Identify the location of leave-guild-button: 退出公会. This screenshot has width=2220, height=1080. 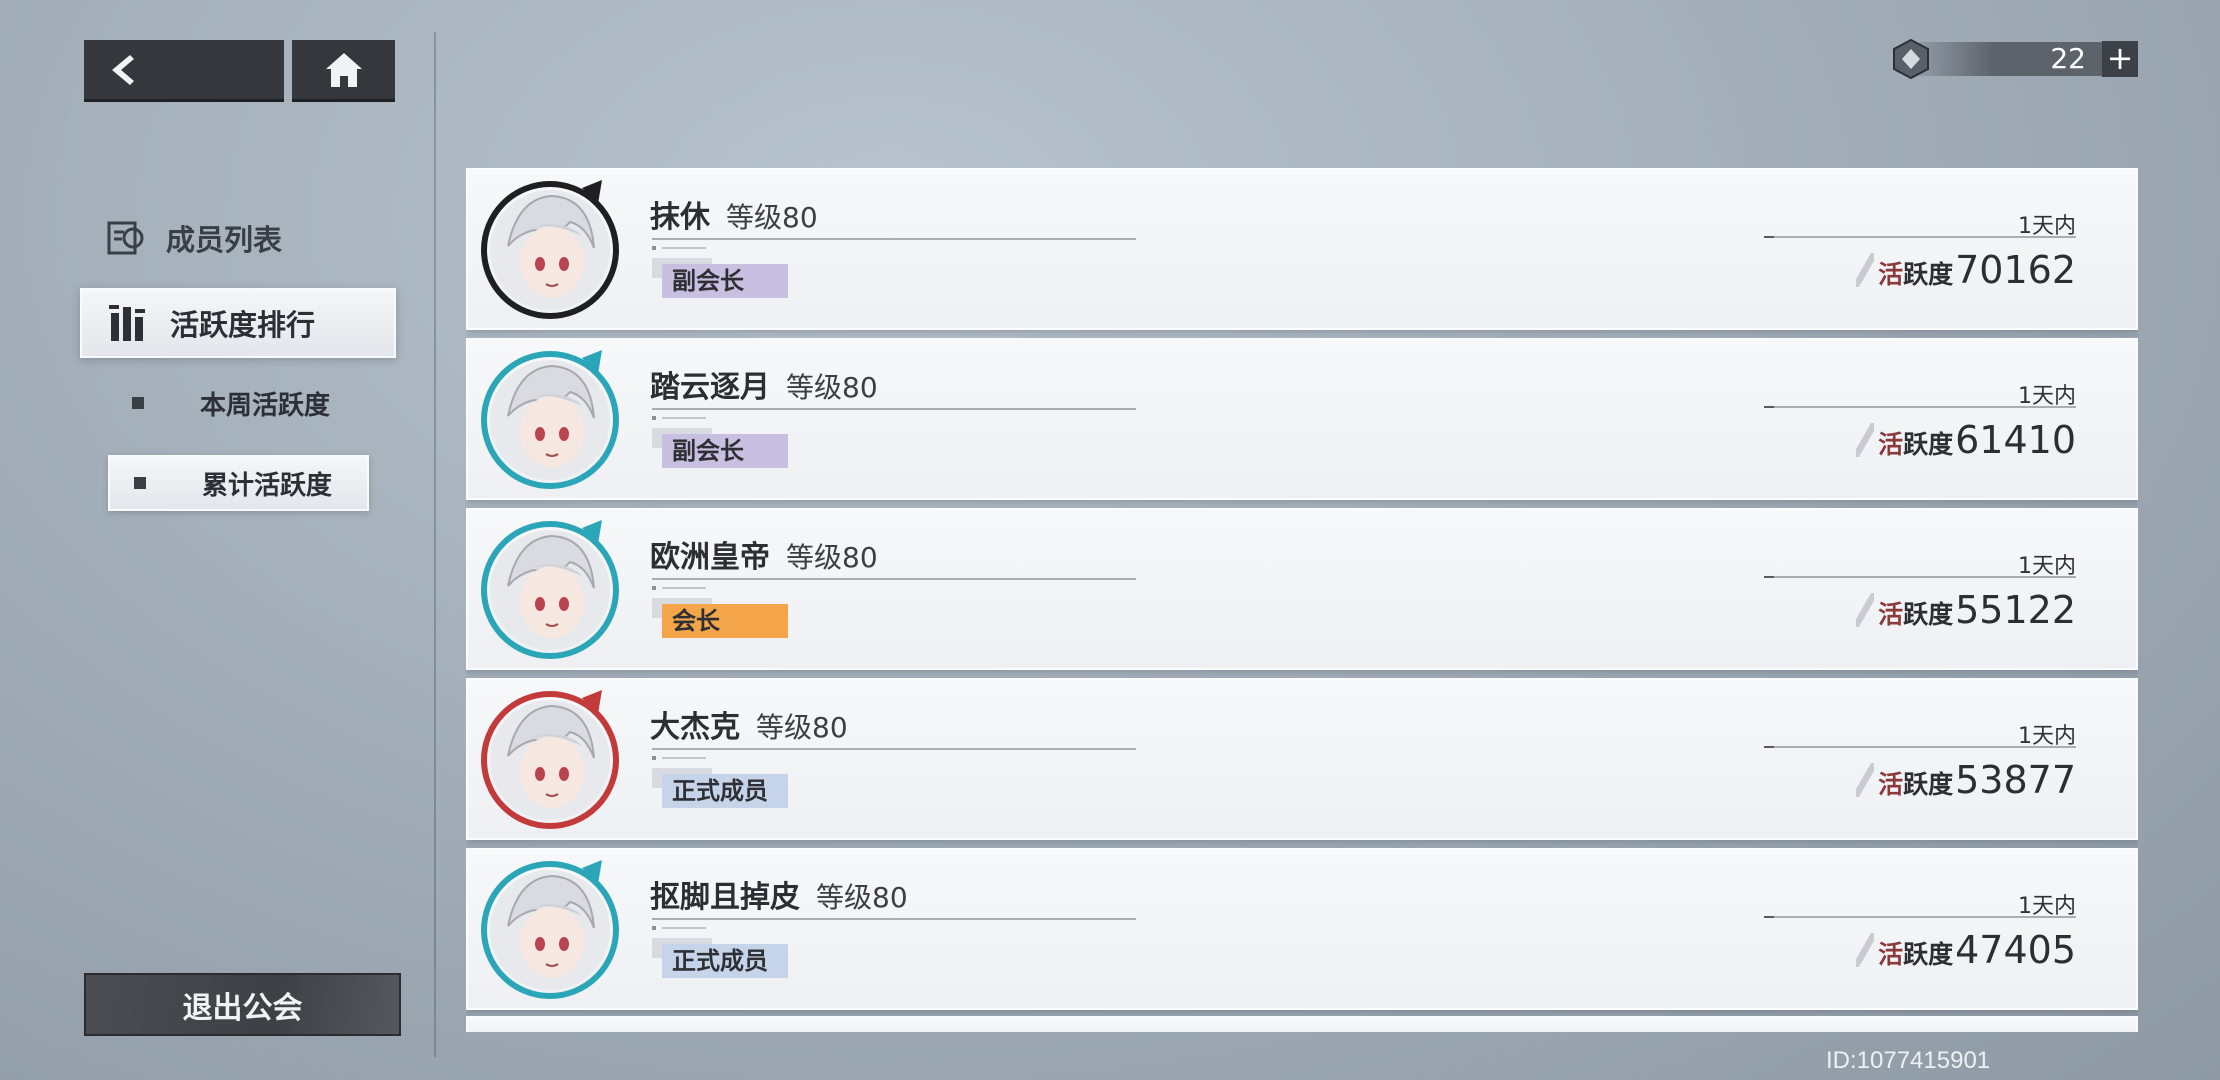
(242, 1004).